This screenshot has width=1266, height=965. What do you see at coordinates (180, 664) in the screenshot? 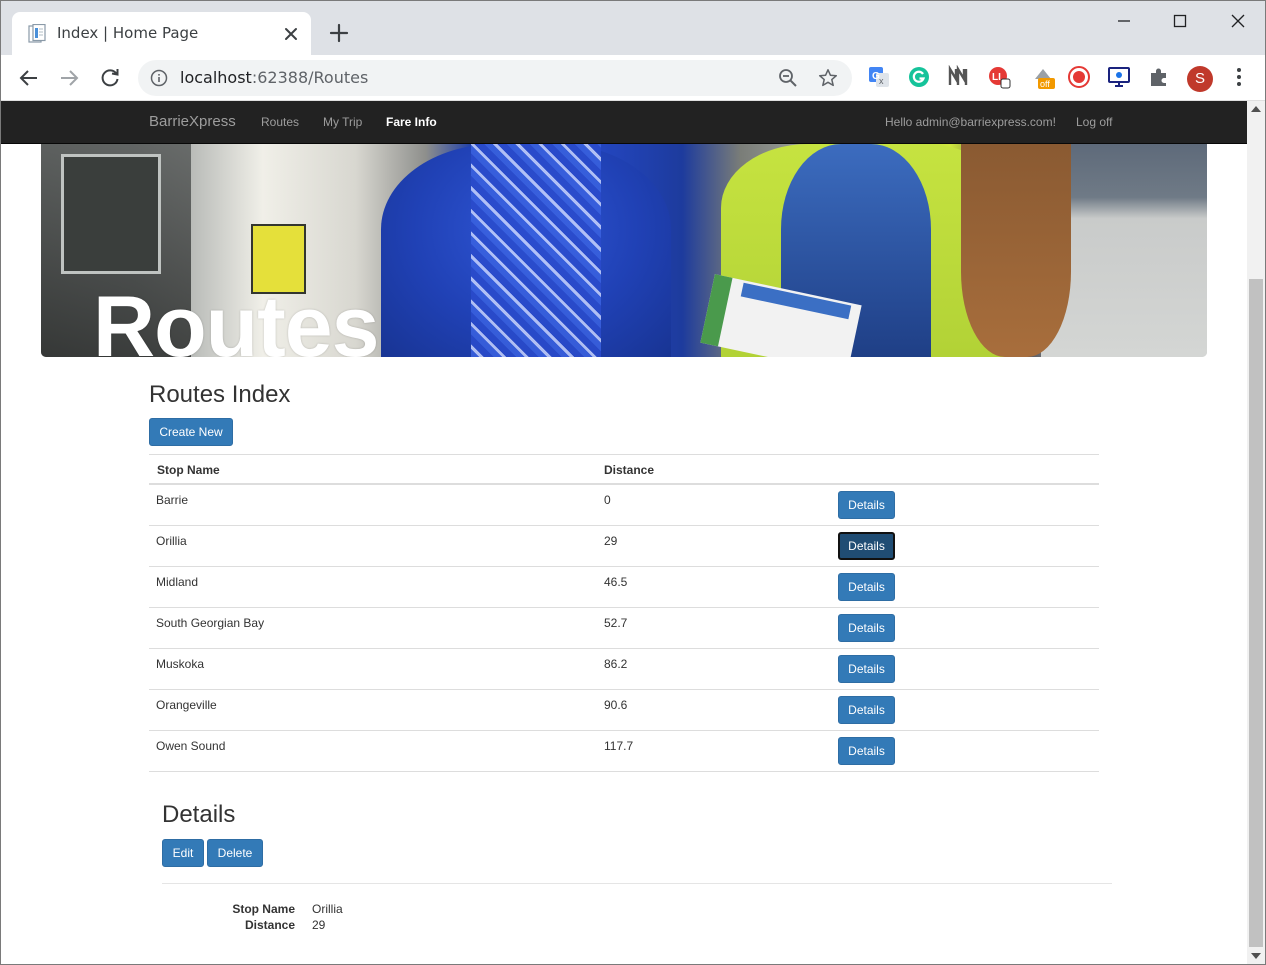
I see `stop-name-cell: Muskoka` at bounding box center [180, 664].